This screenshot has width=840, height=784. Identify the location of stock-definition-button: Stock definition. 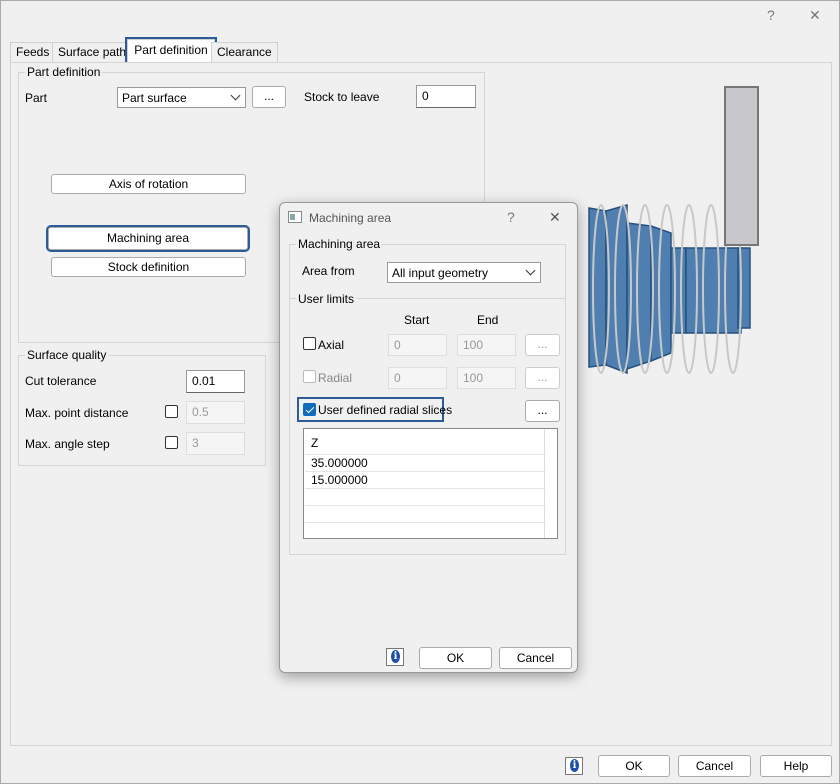
(148, 267).